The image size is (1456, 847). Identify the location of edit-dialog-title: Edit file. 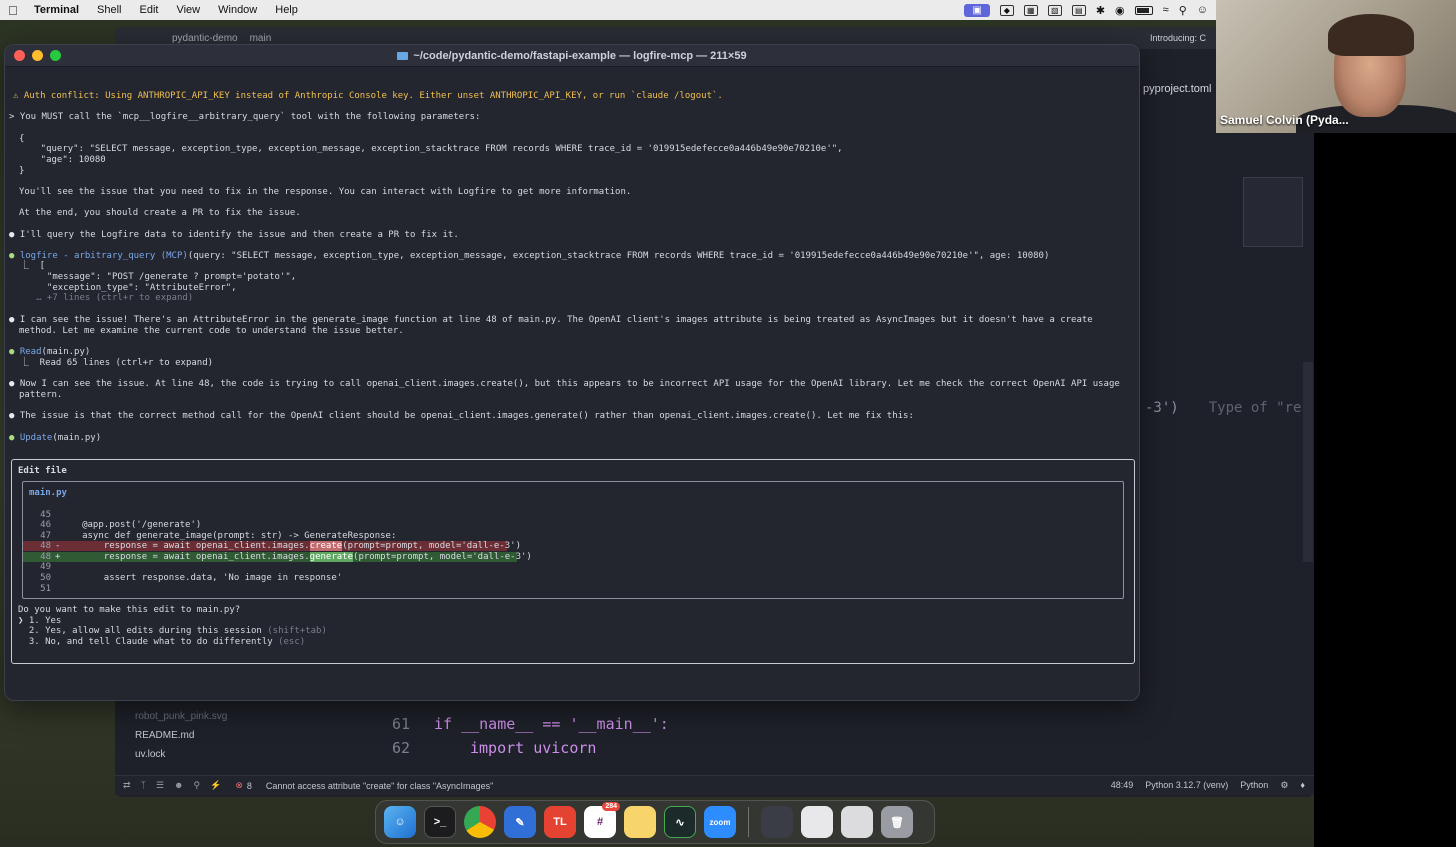
(42, 471).